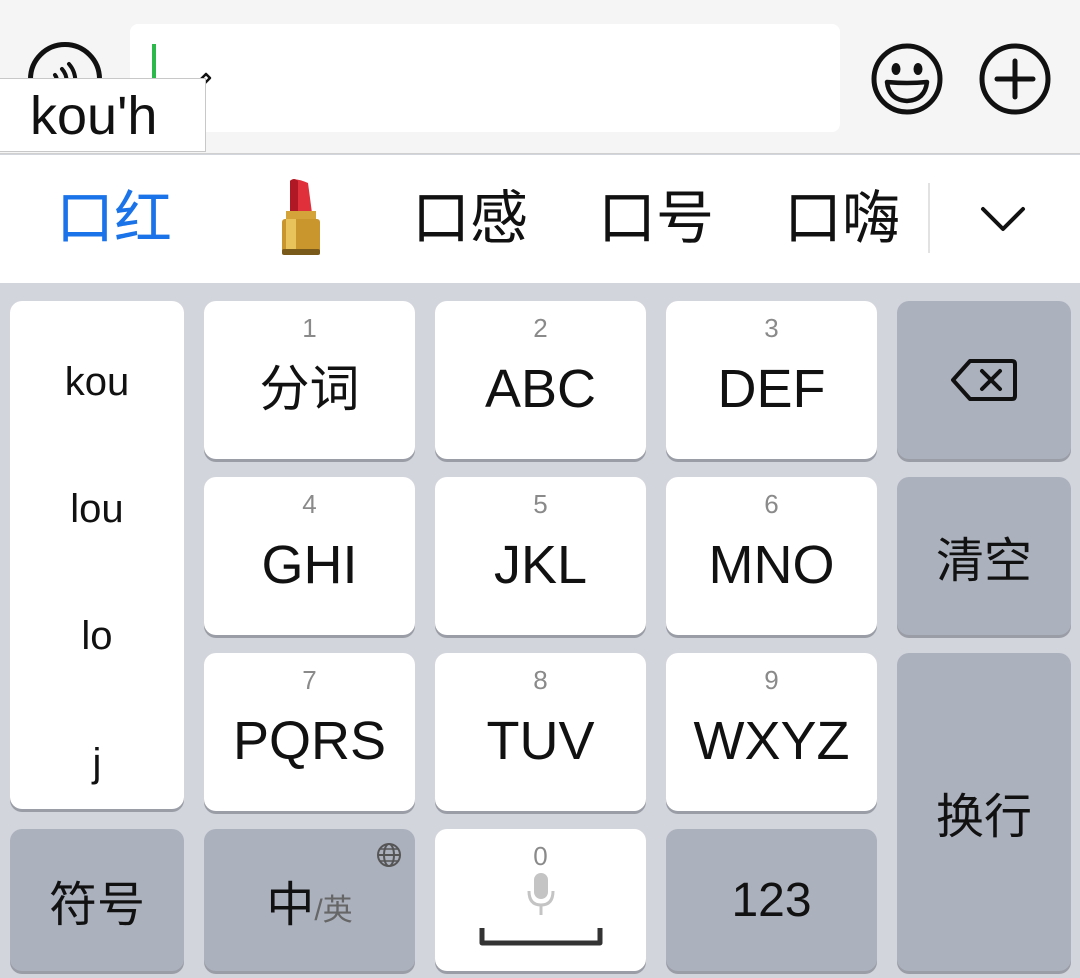 The height and width of the screenshot is (978, 1080). What do you see at coordinates (97, 636) in the screenshot?
I see `pinyin-option: lo` at bounding box center [97, 636].